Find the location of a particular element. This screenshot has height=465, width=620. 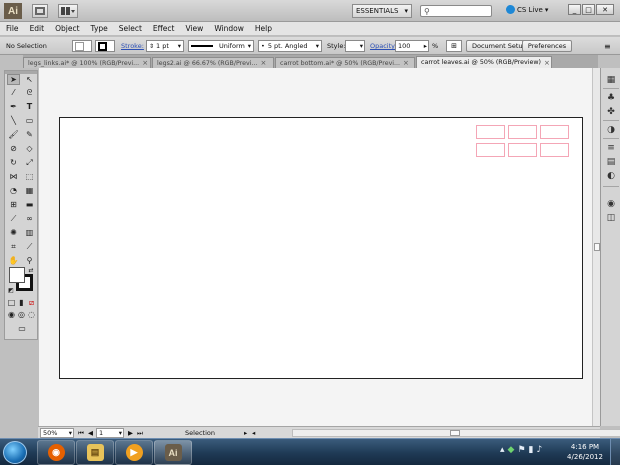

stroke-profile-dropdown: Uniform ▾ is located at coordinates (221, 46).